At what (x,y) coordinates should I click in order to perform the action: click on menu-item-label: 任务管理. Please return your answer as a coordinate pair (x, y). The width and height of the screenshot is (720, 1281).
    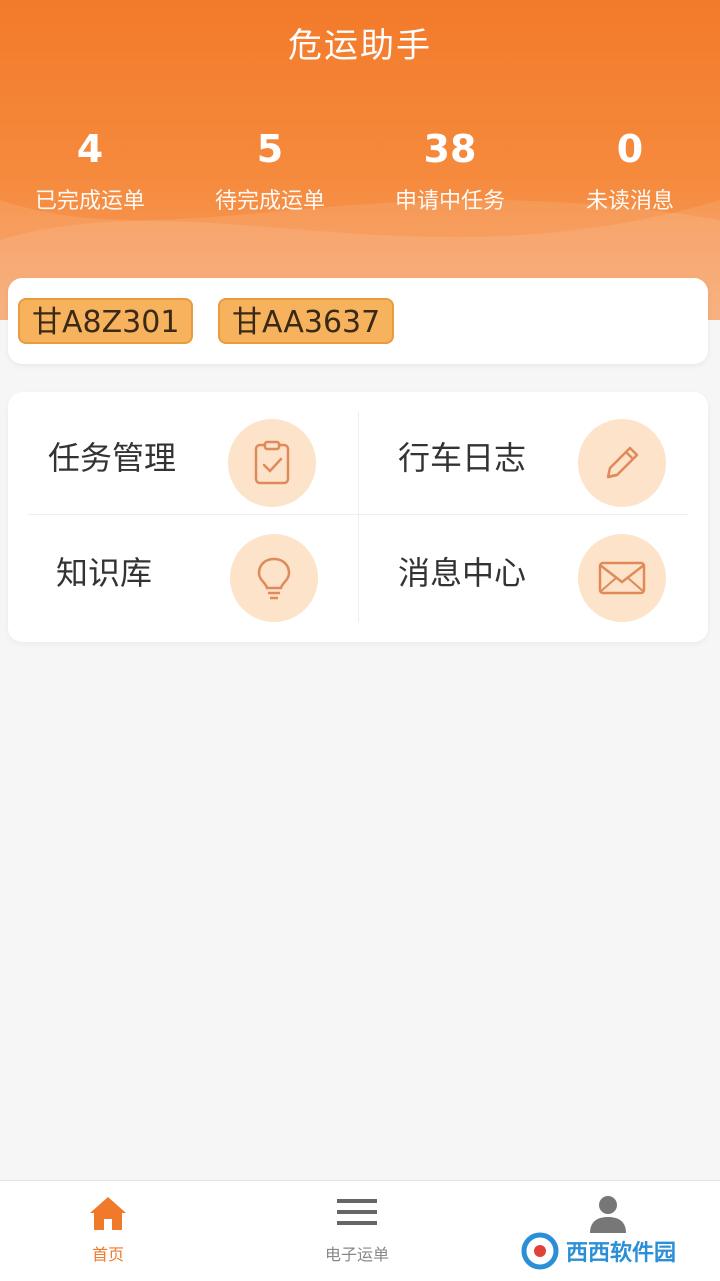
    Looking at the image, I should click on (112, 458).